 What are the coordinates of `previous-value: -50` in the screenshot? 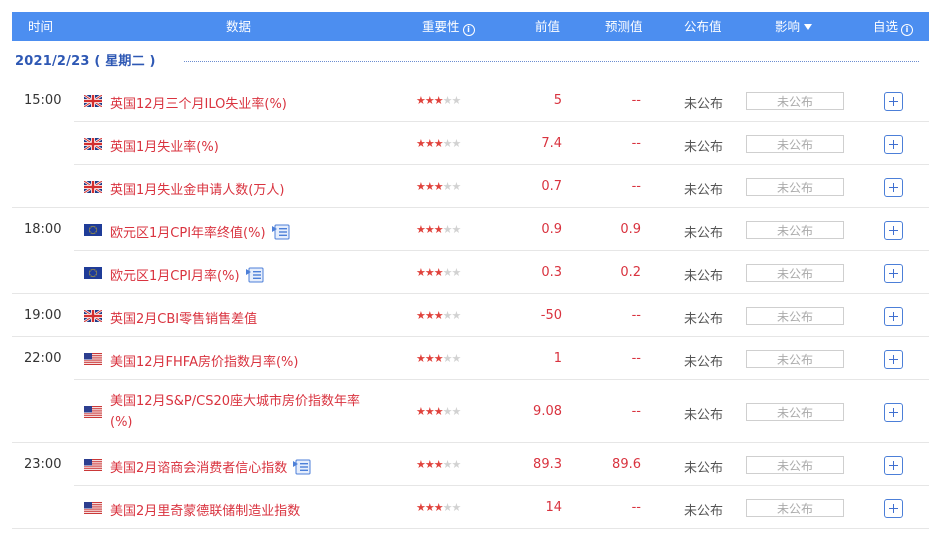 It's located at (551, 315).